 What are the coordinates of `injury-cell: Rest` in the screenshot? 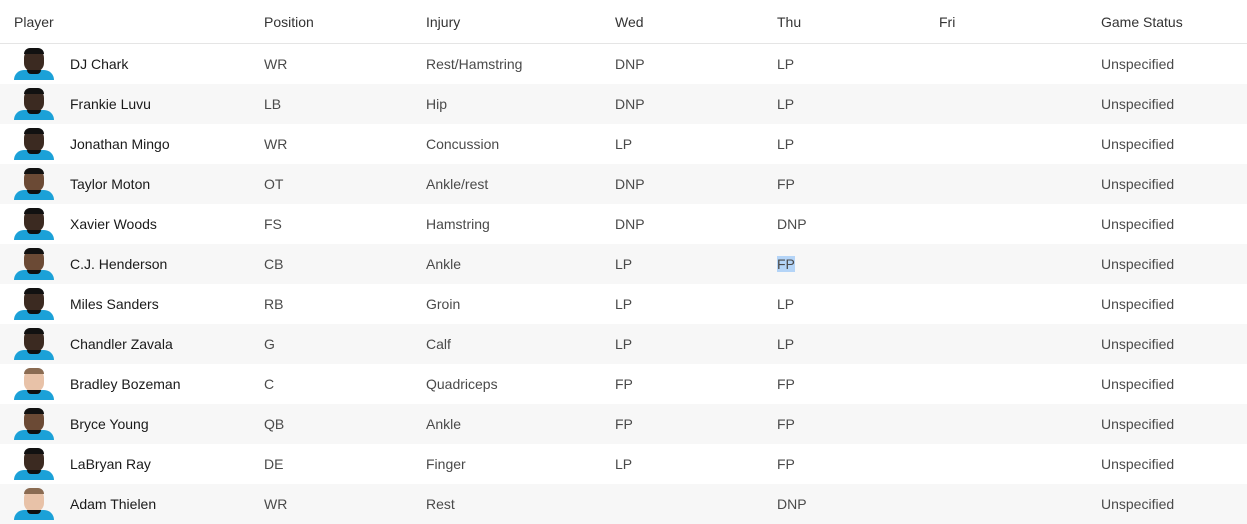 It's located at (520, 504).